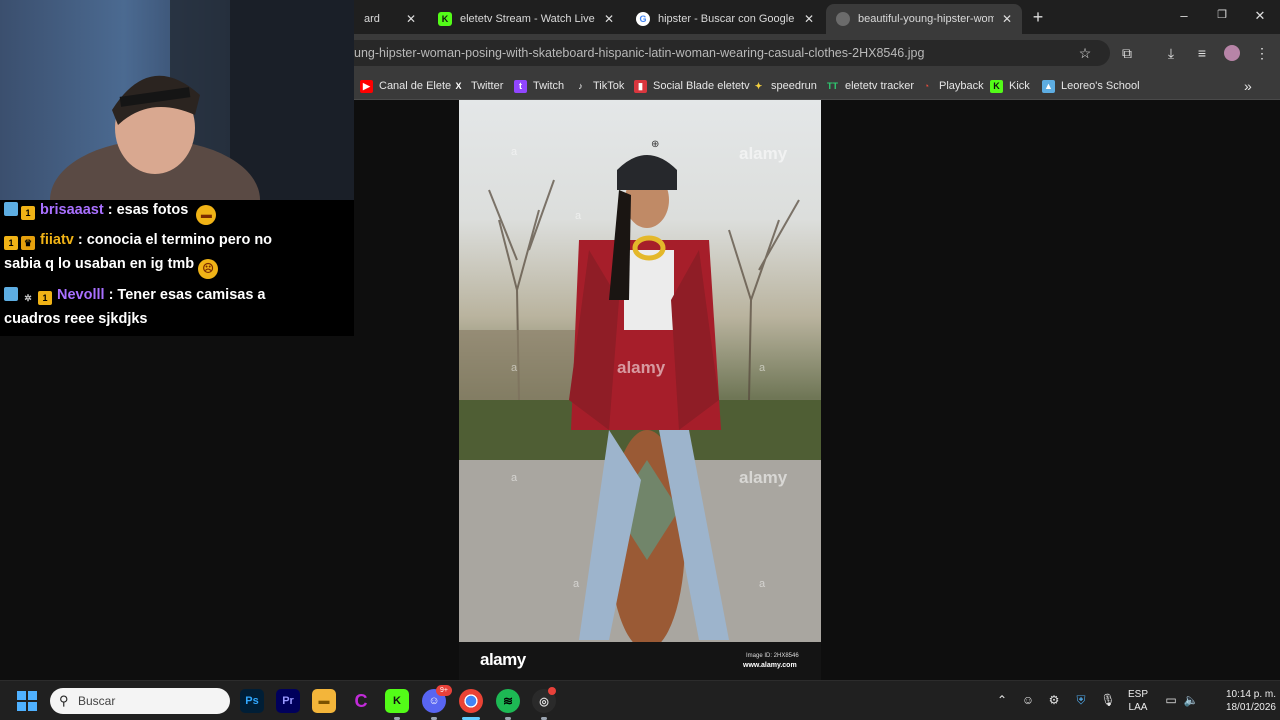  Describe the element at coordinates (1171, 53) in the screenshot. I see `download-icon: ⤓` at that location.